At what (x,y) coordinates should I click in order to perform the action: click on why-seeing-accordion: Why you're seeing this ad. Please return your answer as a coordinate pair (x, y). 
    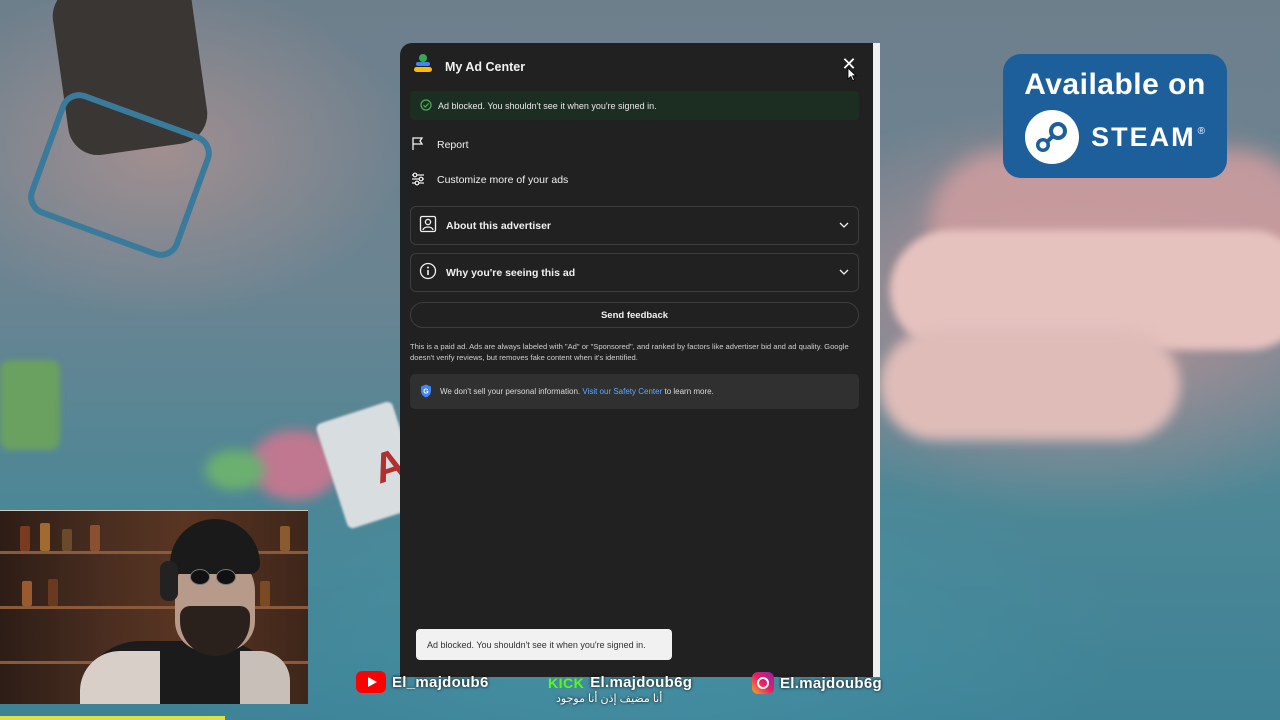
    Looking at the image, I should click on (634, 272).